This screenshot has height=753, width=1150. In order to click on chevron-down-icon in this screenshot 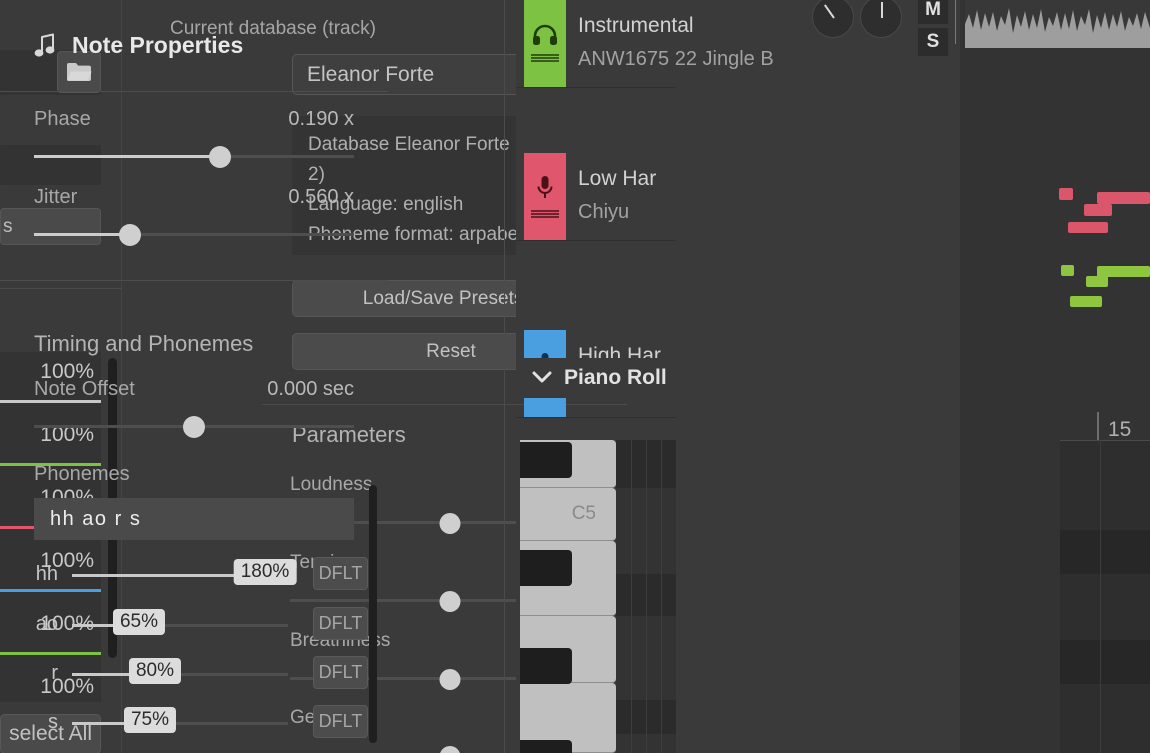, I will do `click(542, 377)`.